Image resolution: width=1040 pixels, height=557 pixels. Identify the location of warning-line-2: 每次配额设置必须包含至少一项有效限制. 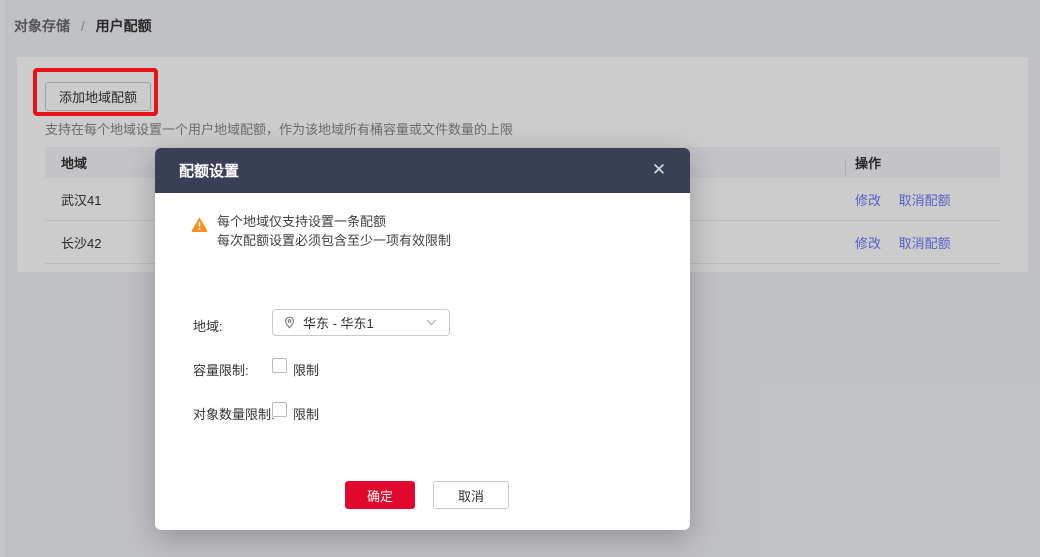
(334, 240).